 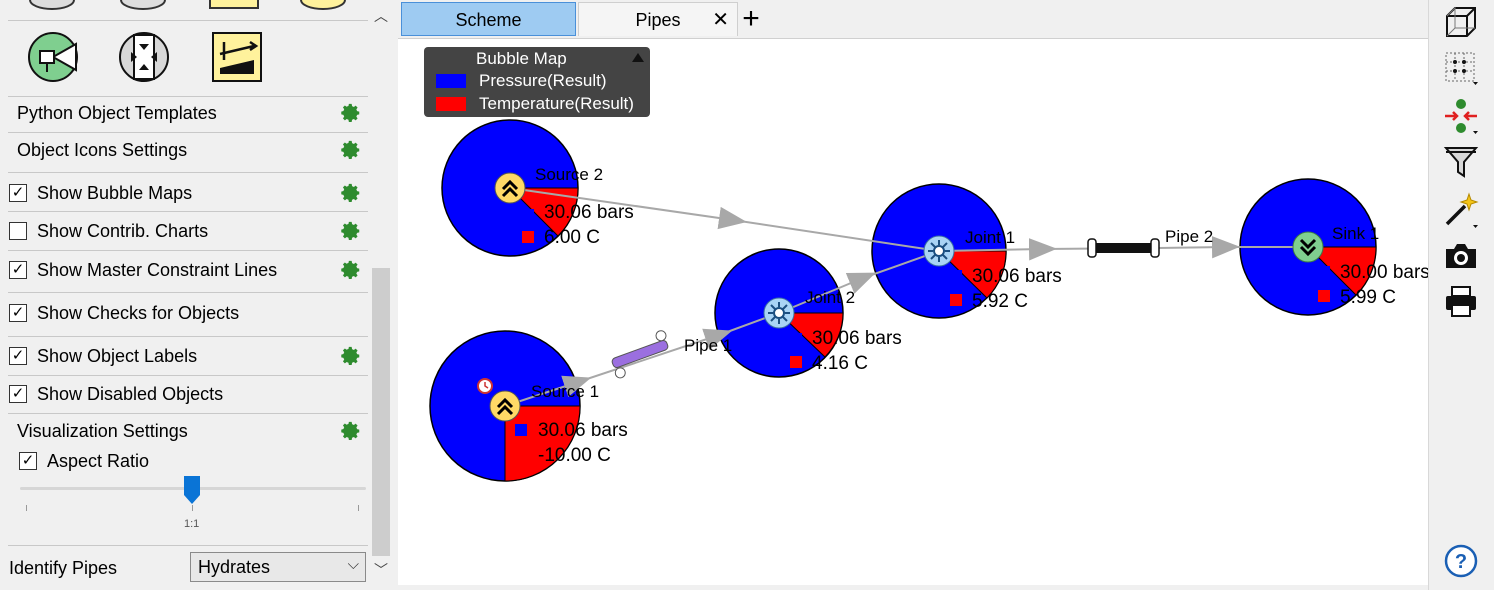 What do you see at coordinates (1461, 68) in the screenshot?
I see `grid-icon` at bounding box center [1461, 68].